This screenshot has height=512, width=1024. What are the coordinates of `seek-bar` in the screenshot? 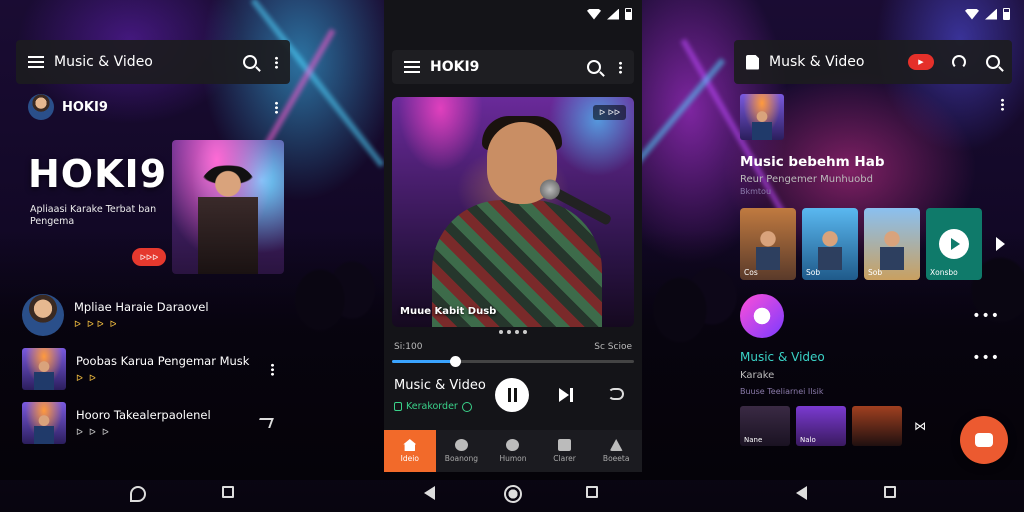 It's located at (513, 361).